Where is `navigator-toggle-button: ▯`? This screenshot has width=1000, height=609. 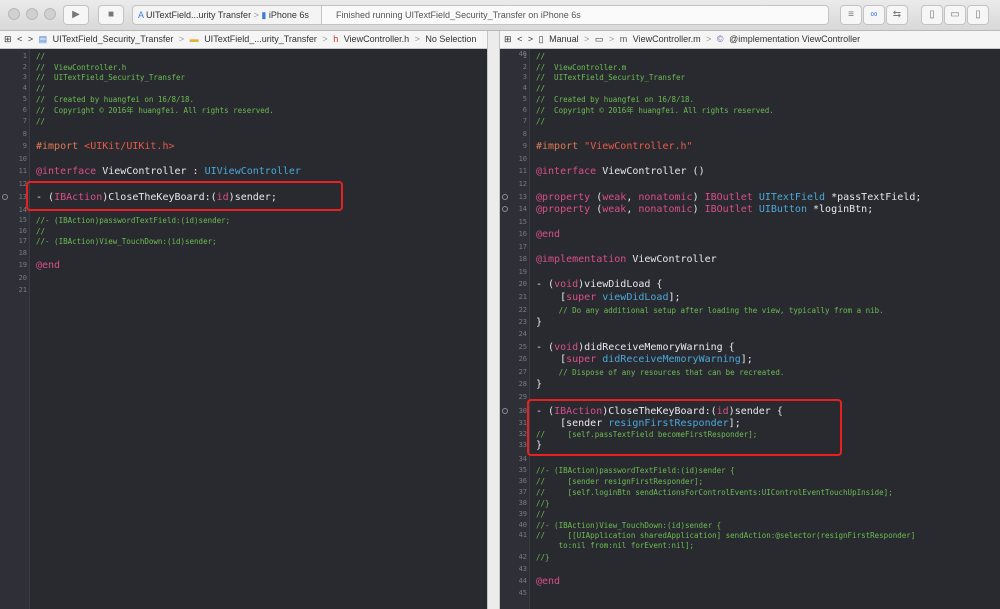 navigator-toggle-button: ▯ is located at coordinates (932, 15).